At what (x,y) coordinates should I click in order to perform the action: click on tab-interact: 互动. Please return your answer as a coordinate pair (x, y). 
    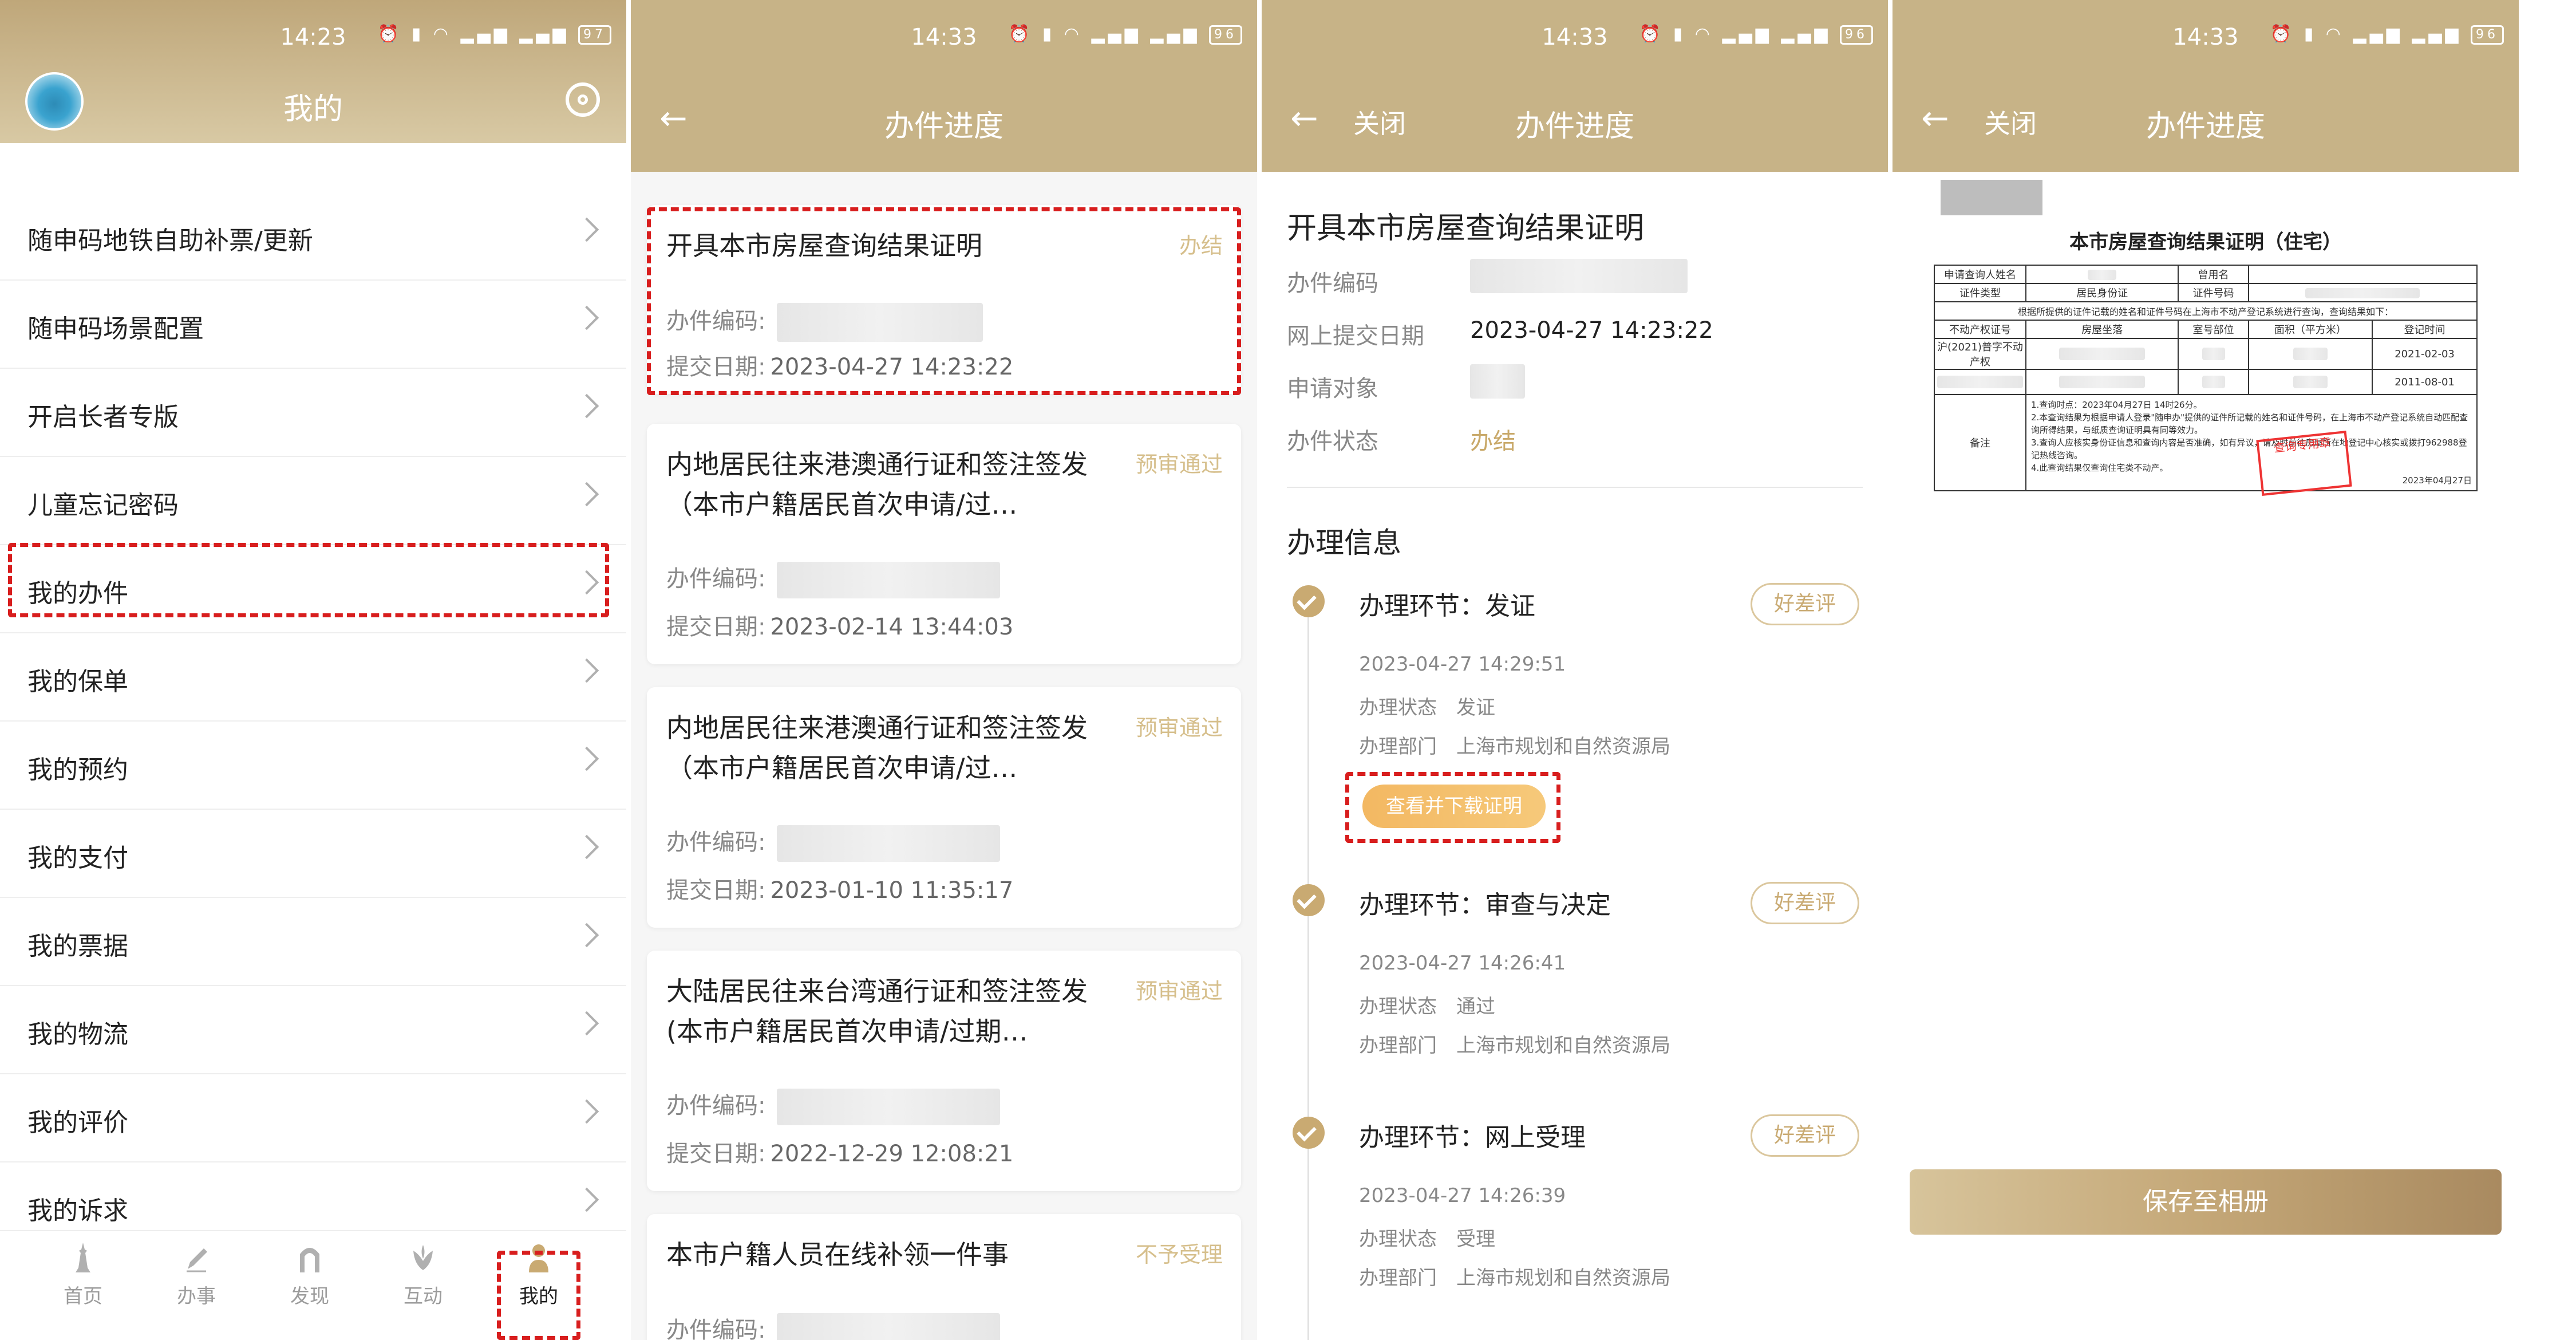
    Looking at the image, I should click on (423, 1275).